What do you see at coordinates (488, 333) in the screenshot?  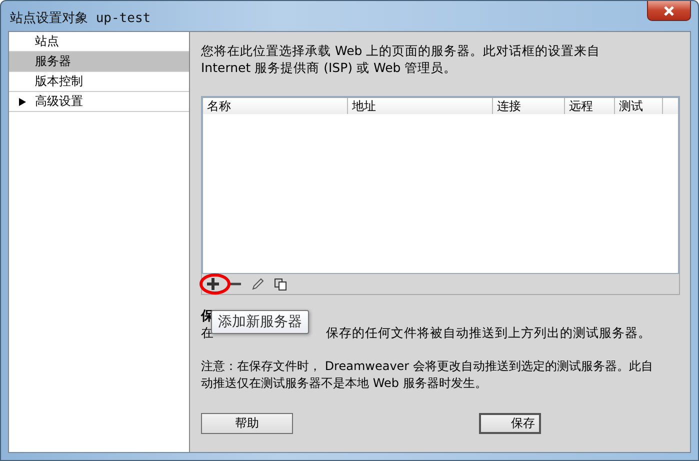 I see `description-text: 保存的任何文件将被自动推送到上方列出的测试服务器。` at bounding box center [488, 333].